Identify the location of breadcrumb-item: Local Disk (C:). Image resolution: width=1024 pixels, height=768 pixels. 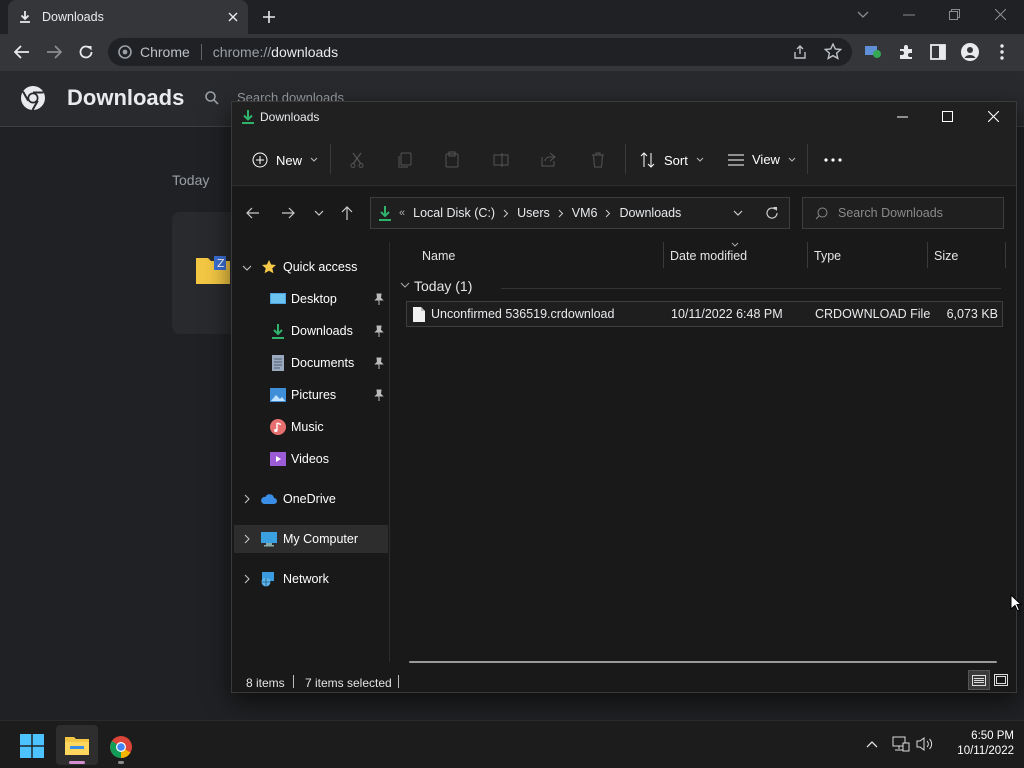
(454, 213).